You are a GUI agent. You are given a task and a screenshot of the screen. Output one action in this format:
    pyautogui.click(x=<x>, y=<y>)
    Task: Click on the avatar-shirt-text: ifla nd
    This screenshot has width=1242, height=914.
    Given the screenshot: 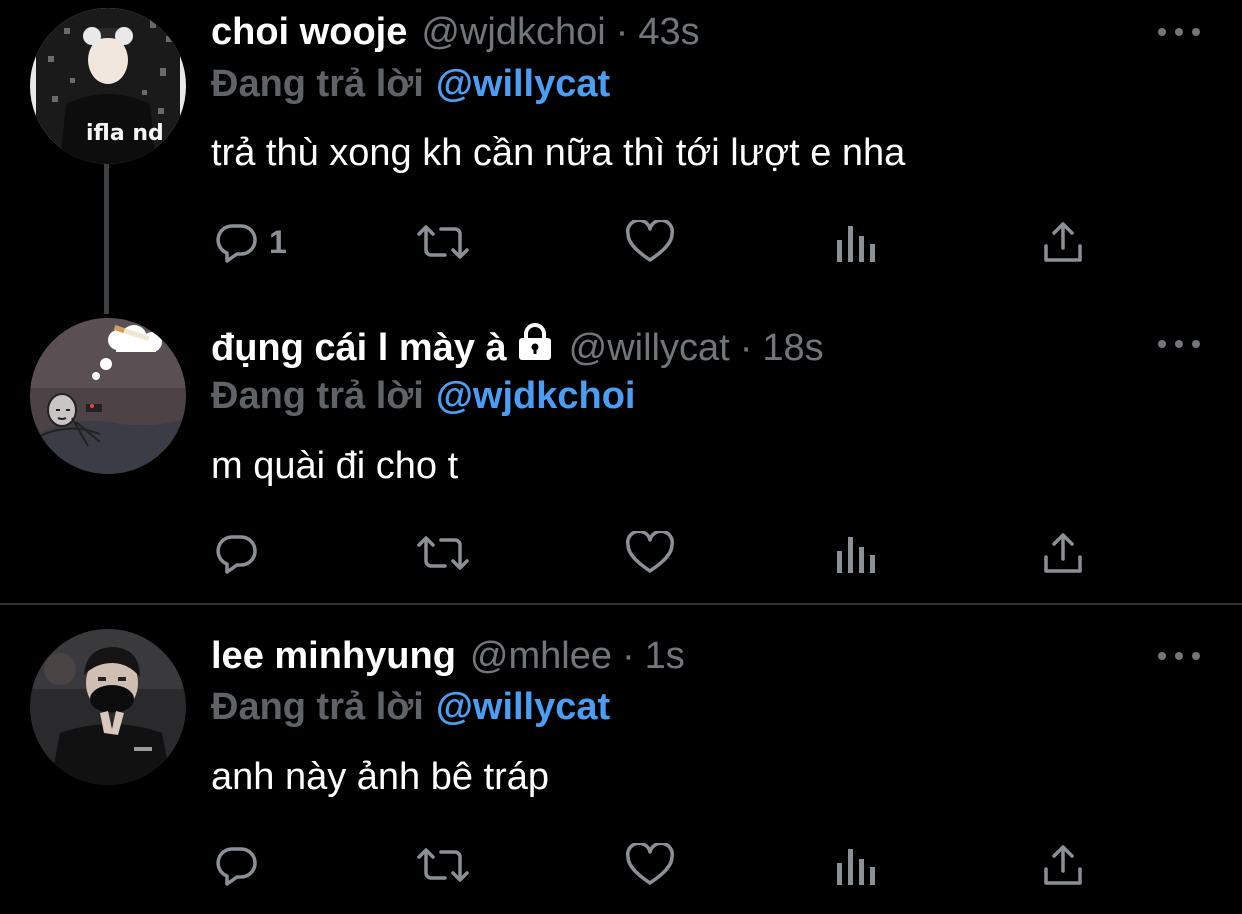 What is the action you would take?
    pyautogui.click(x=125, y=133)
    